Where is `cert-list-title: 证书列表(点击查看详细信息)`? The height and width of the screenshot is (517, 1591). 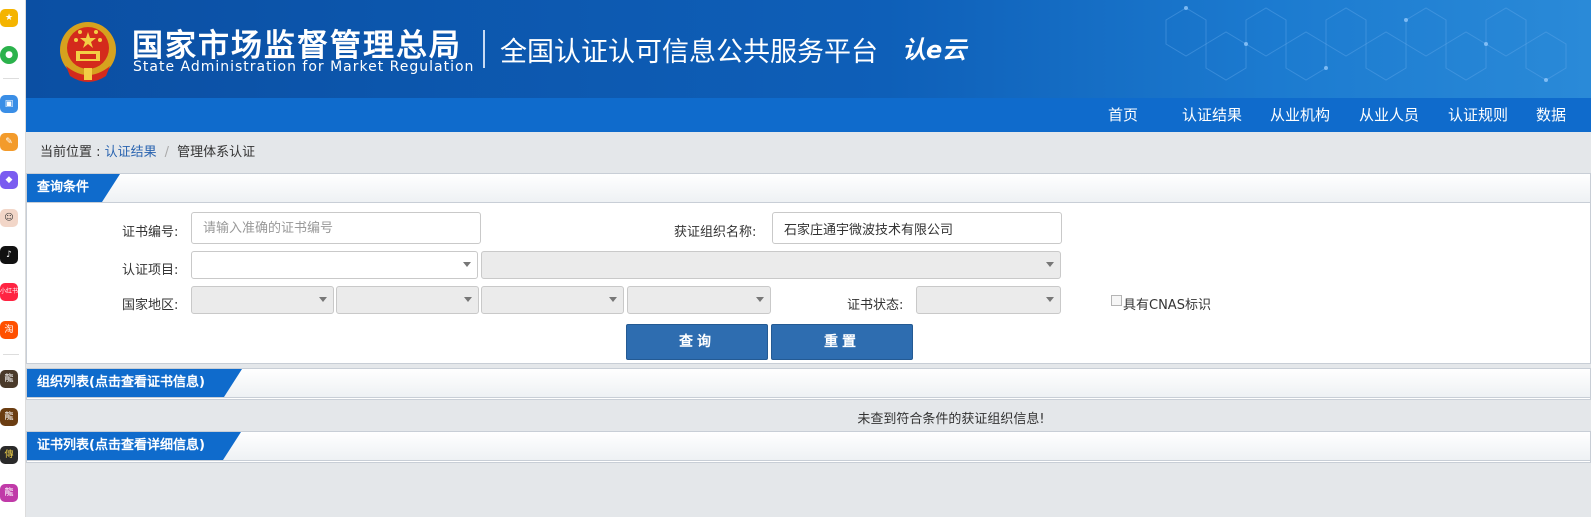 cert-list-title: 证书列表(点击查看详细信息) is located at coordinates (134, 446).